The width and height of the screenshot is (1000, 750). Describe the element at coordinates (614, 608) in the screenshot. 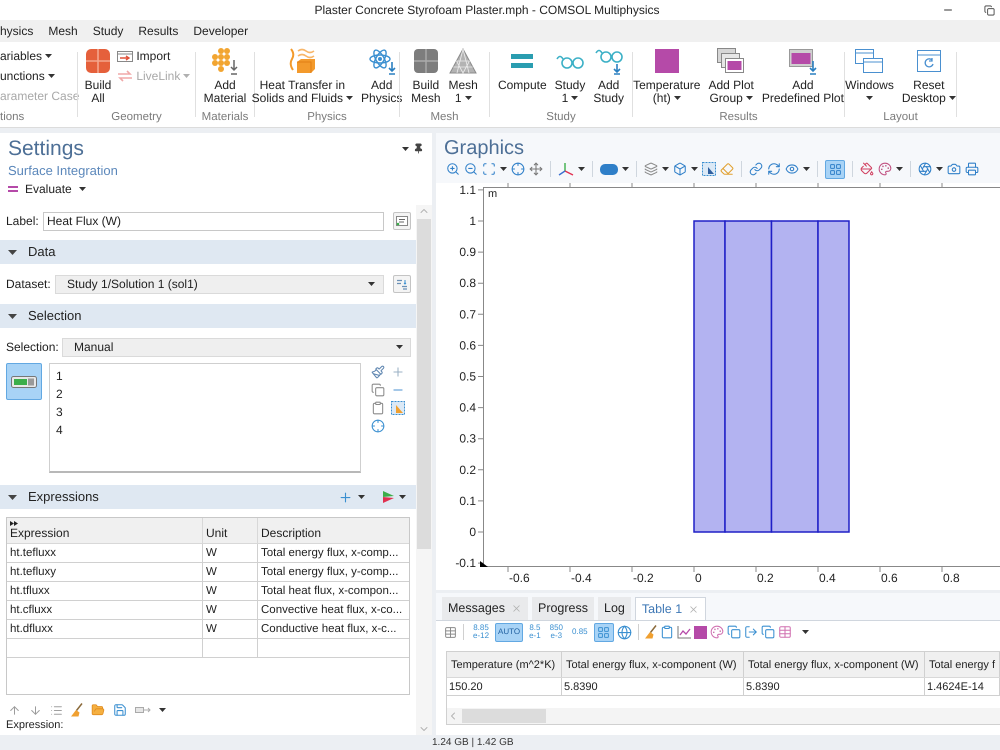

I see `tab: Log` at that location.